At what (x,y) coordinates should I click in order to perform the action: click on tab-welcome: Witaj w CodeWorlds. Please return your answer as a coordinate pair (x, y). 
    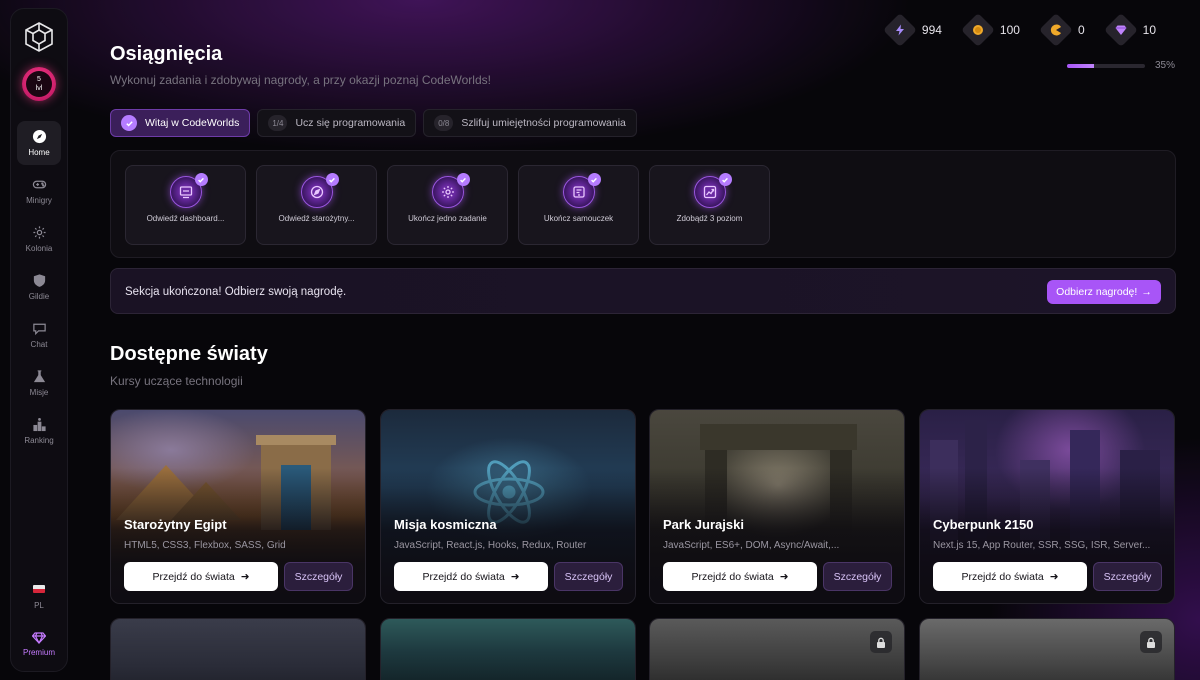
    Looking at the image, I should click on (180, 123).